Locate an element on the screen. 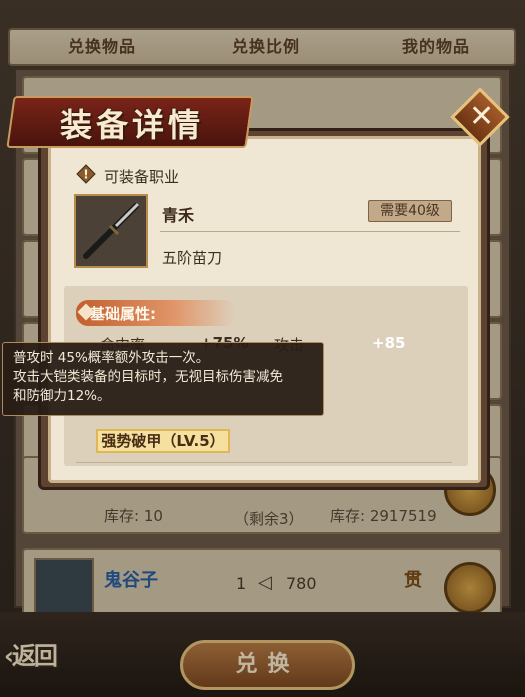  attributes-header: 基础属性: is located at coordinates (123, 314).